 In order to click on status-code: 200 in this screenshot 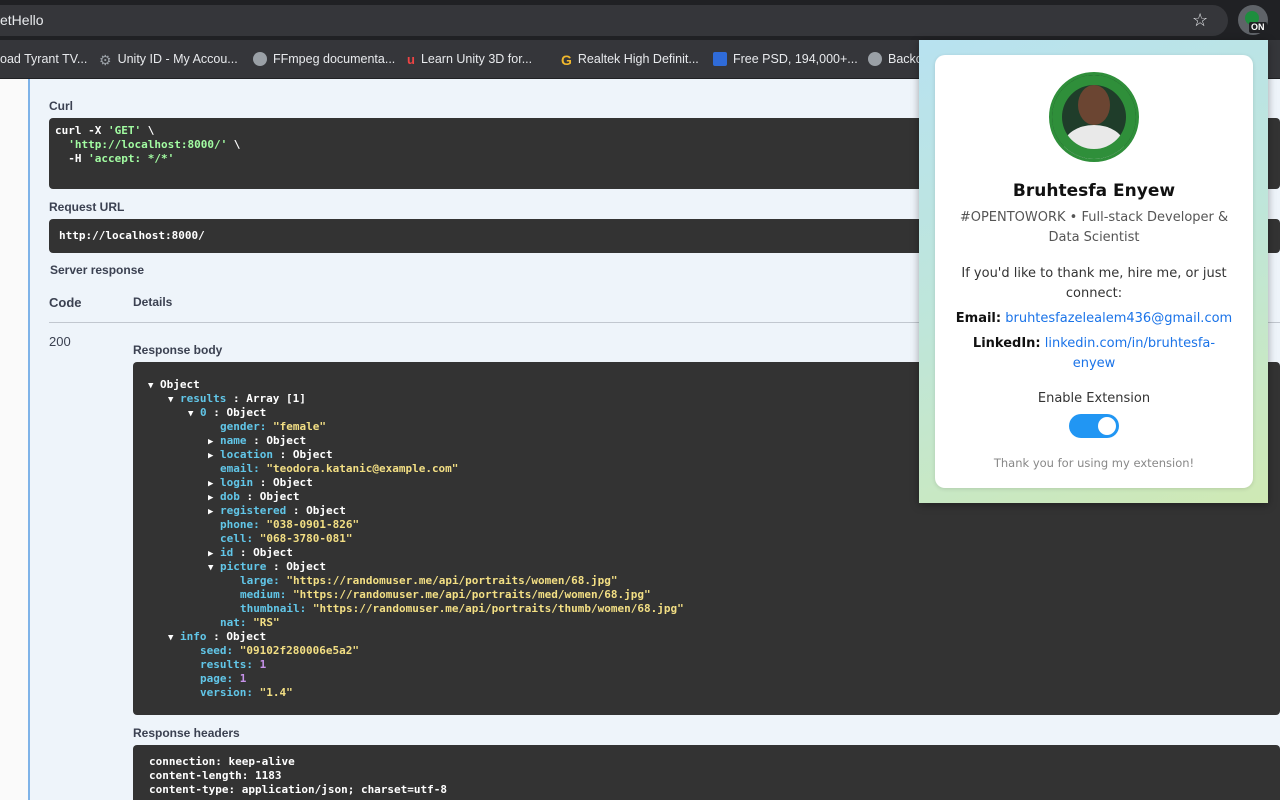, I will do `click(60, 341)`.